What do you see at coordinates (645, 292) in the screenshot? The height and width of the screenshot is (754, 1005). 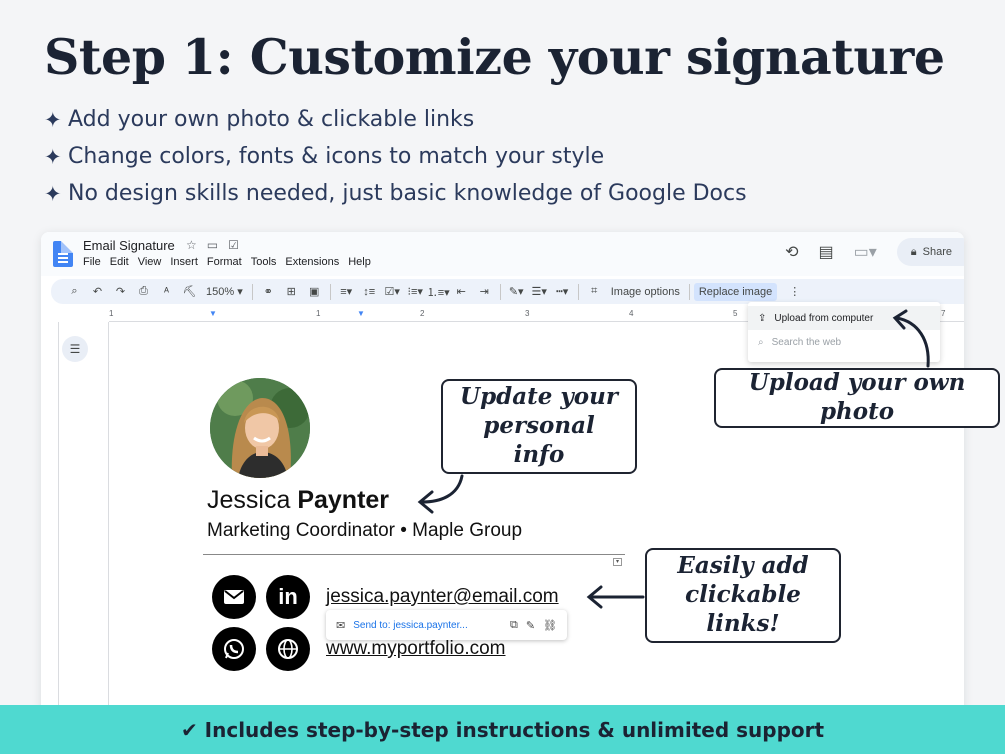 I see `image-options-button: Image options` at bounding box center [645, 292].